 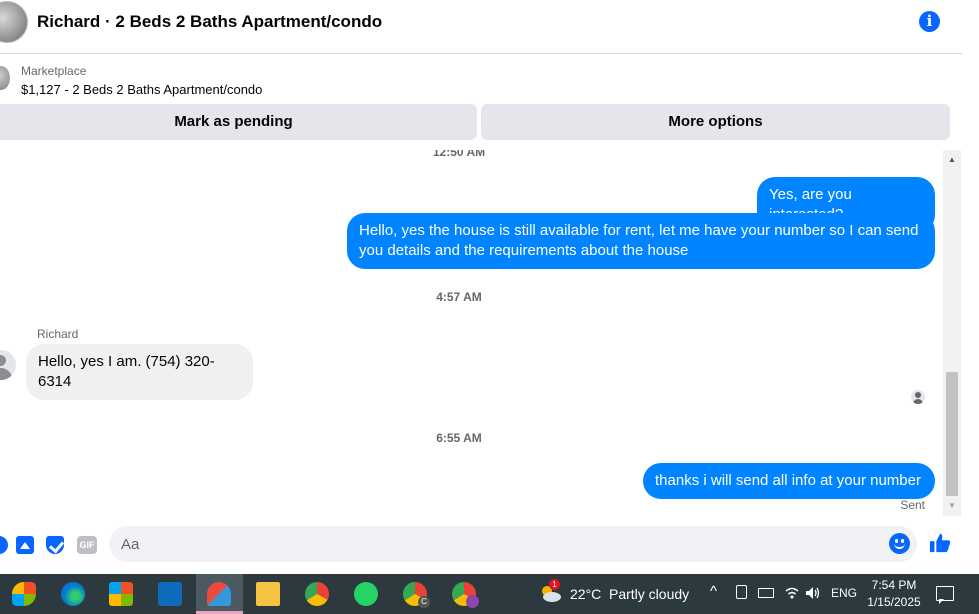 I want to click on timestamp: 12:50 AM, so click(x=459, y=154).